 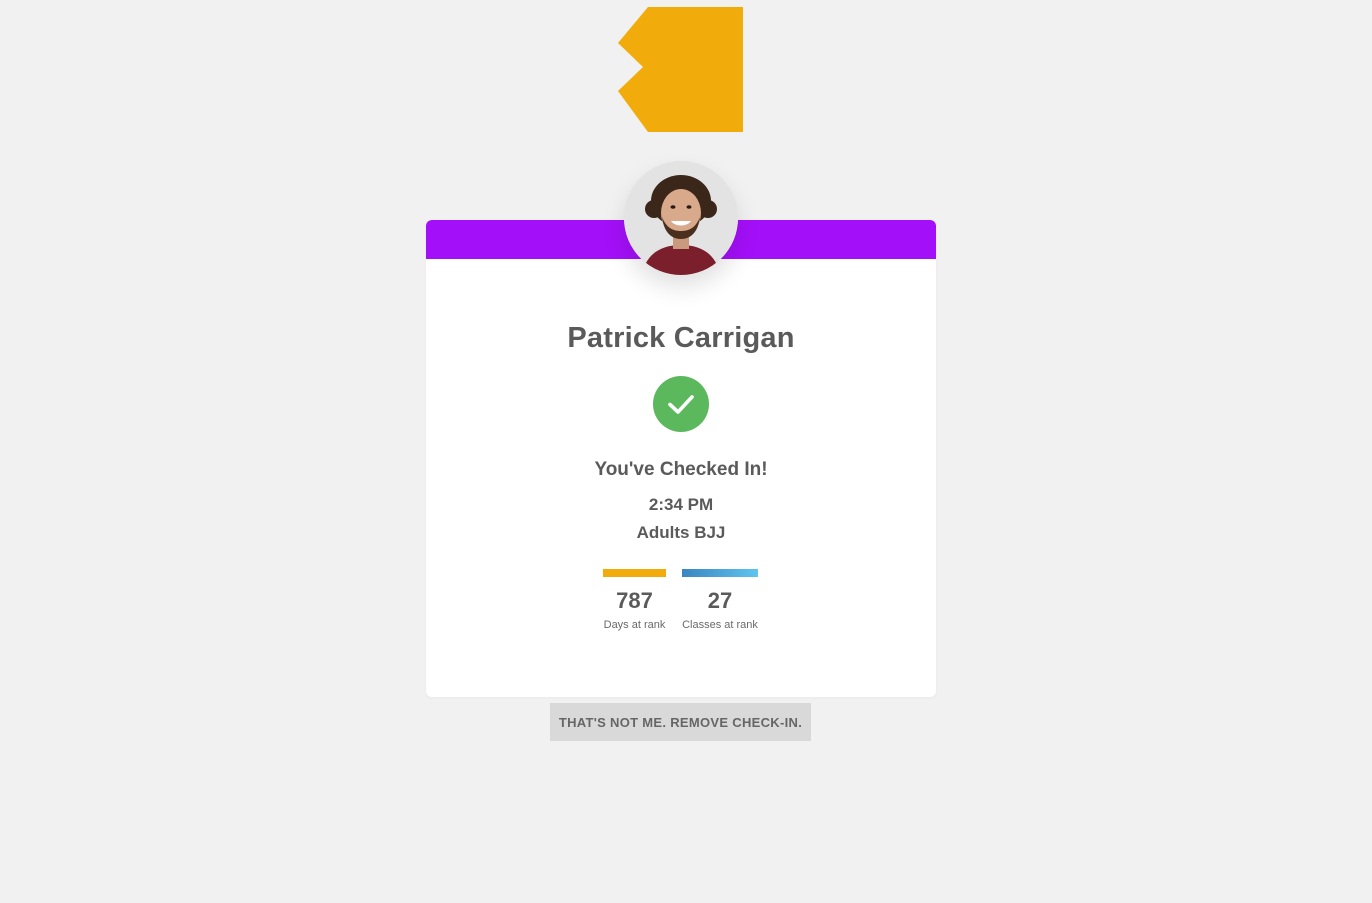 What do you see at coordinates (681, 469) in the screenshot?
I see `checkin-status-text: You've Checked In!` at bounding box center [681, 469].